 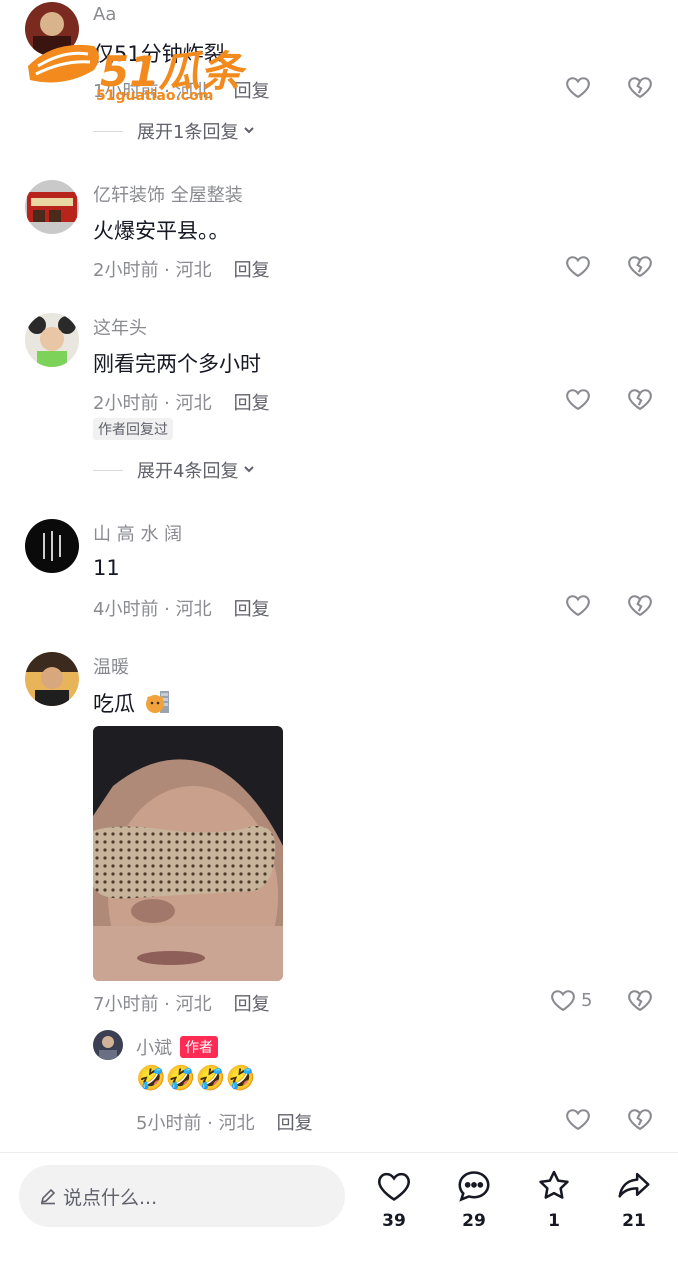 I want to click on comment-username: 温暖, so click(x=111, y=666).